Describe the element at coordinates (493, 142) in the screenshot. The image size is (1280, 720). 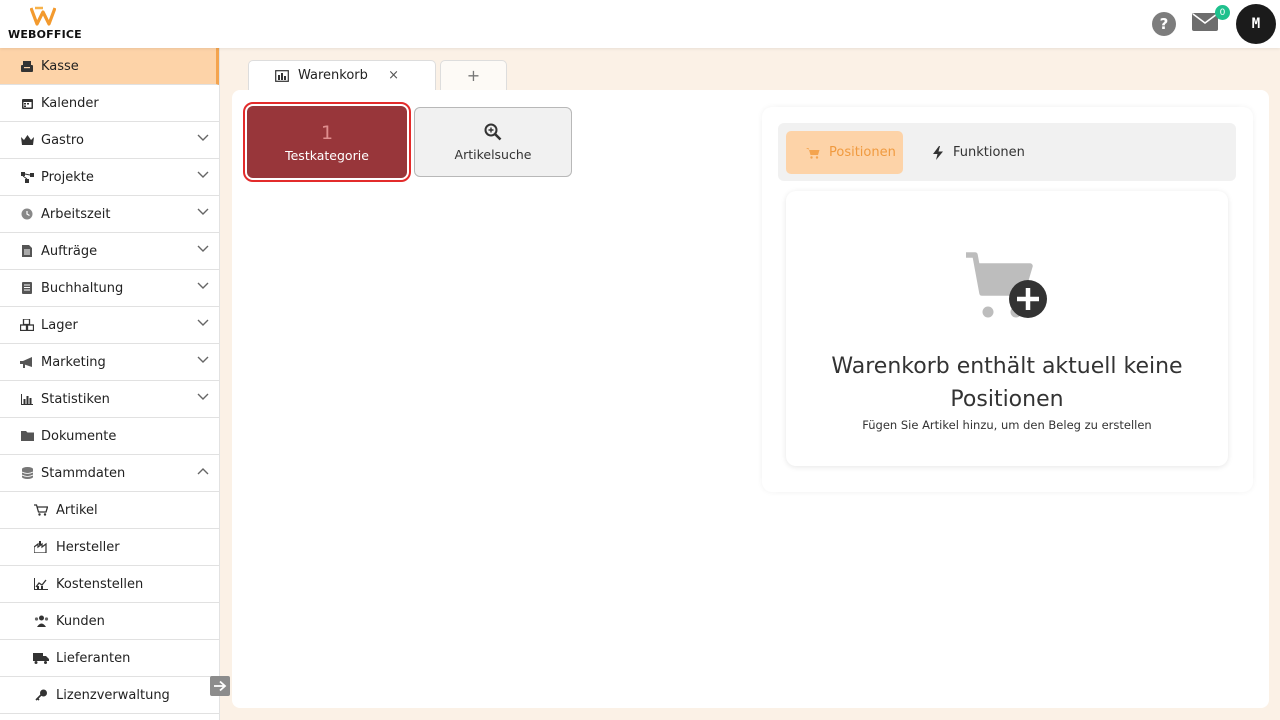
I see `article-search-button: Artikelsuche` at that location.